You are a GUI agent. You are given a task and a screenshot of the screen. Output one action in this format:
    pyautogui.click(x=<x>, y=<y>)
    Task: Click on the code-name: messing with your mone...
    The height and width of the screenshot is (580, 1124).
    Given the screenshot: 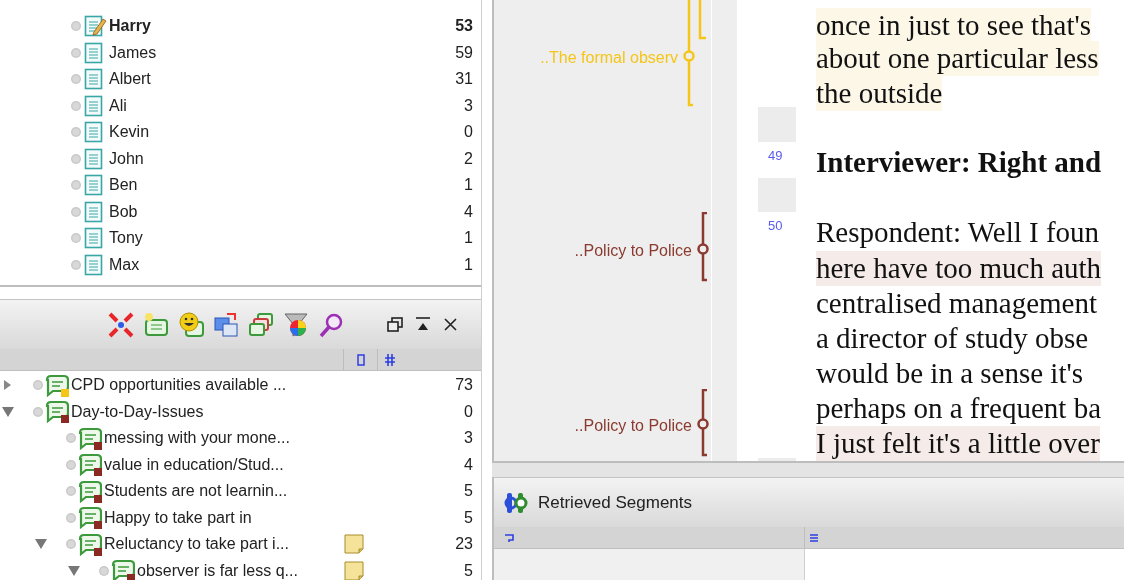 What is the action you would take?
    pyautogui.click(x=197, y=438)
    